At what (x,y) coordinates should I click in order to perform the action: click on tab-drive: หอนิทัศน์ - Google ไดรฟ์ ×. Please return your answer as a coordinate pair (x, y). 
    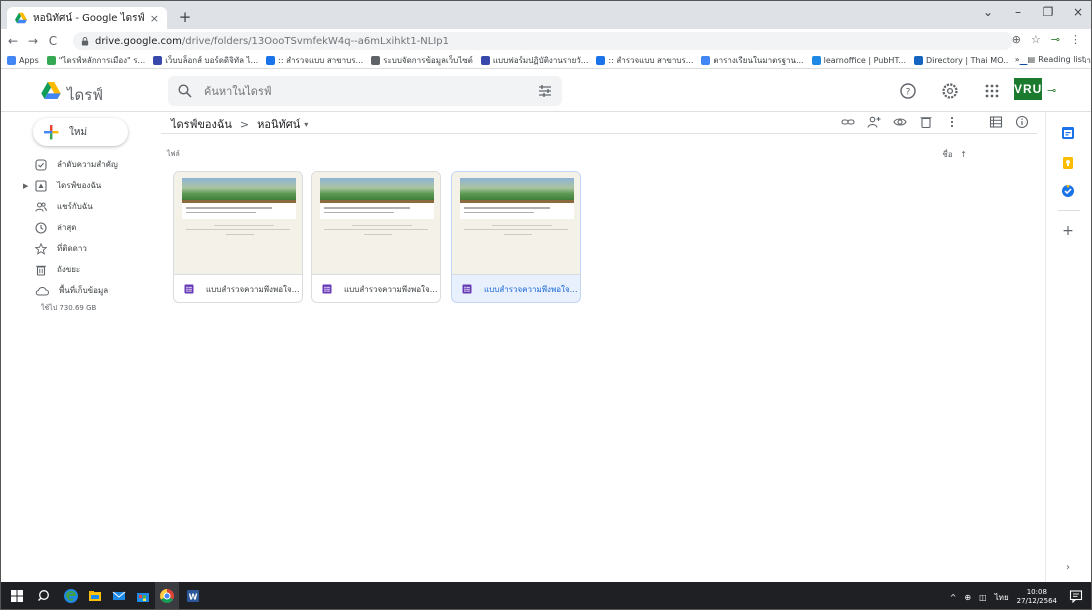
    Looking at the image, I should click on (87, 18).